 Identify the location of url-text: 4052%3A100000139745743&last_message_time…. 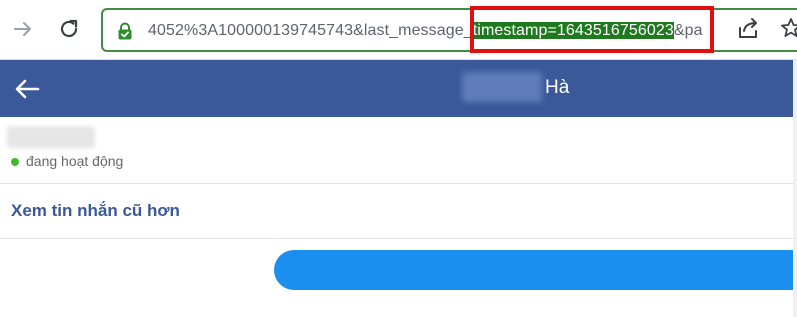
(425, 31).